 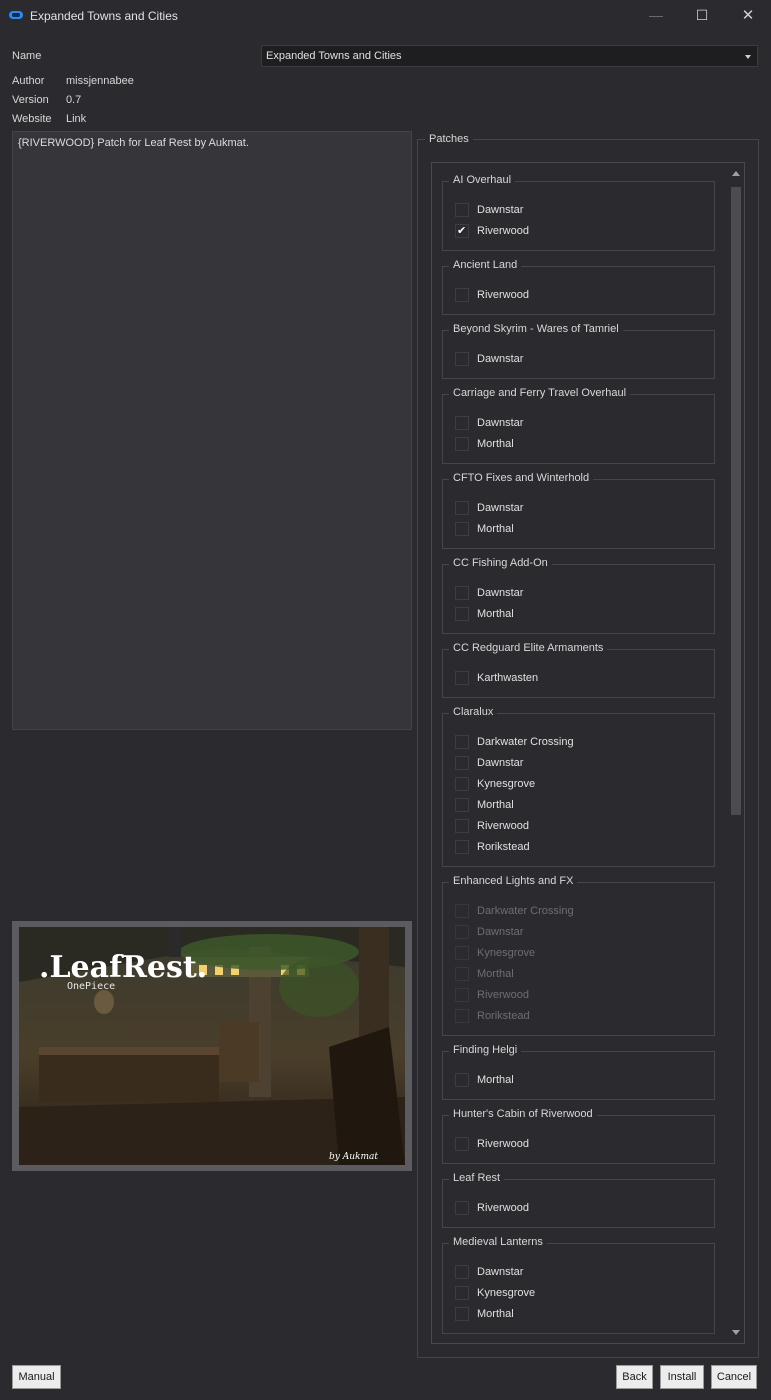 What do you see at coordinates (508, 678) in the screenshot?
I see `patch-option-label: Karthwasten` at bounding box center [508, 678].